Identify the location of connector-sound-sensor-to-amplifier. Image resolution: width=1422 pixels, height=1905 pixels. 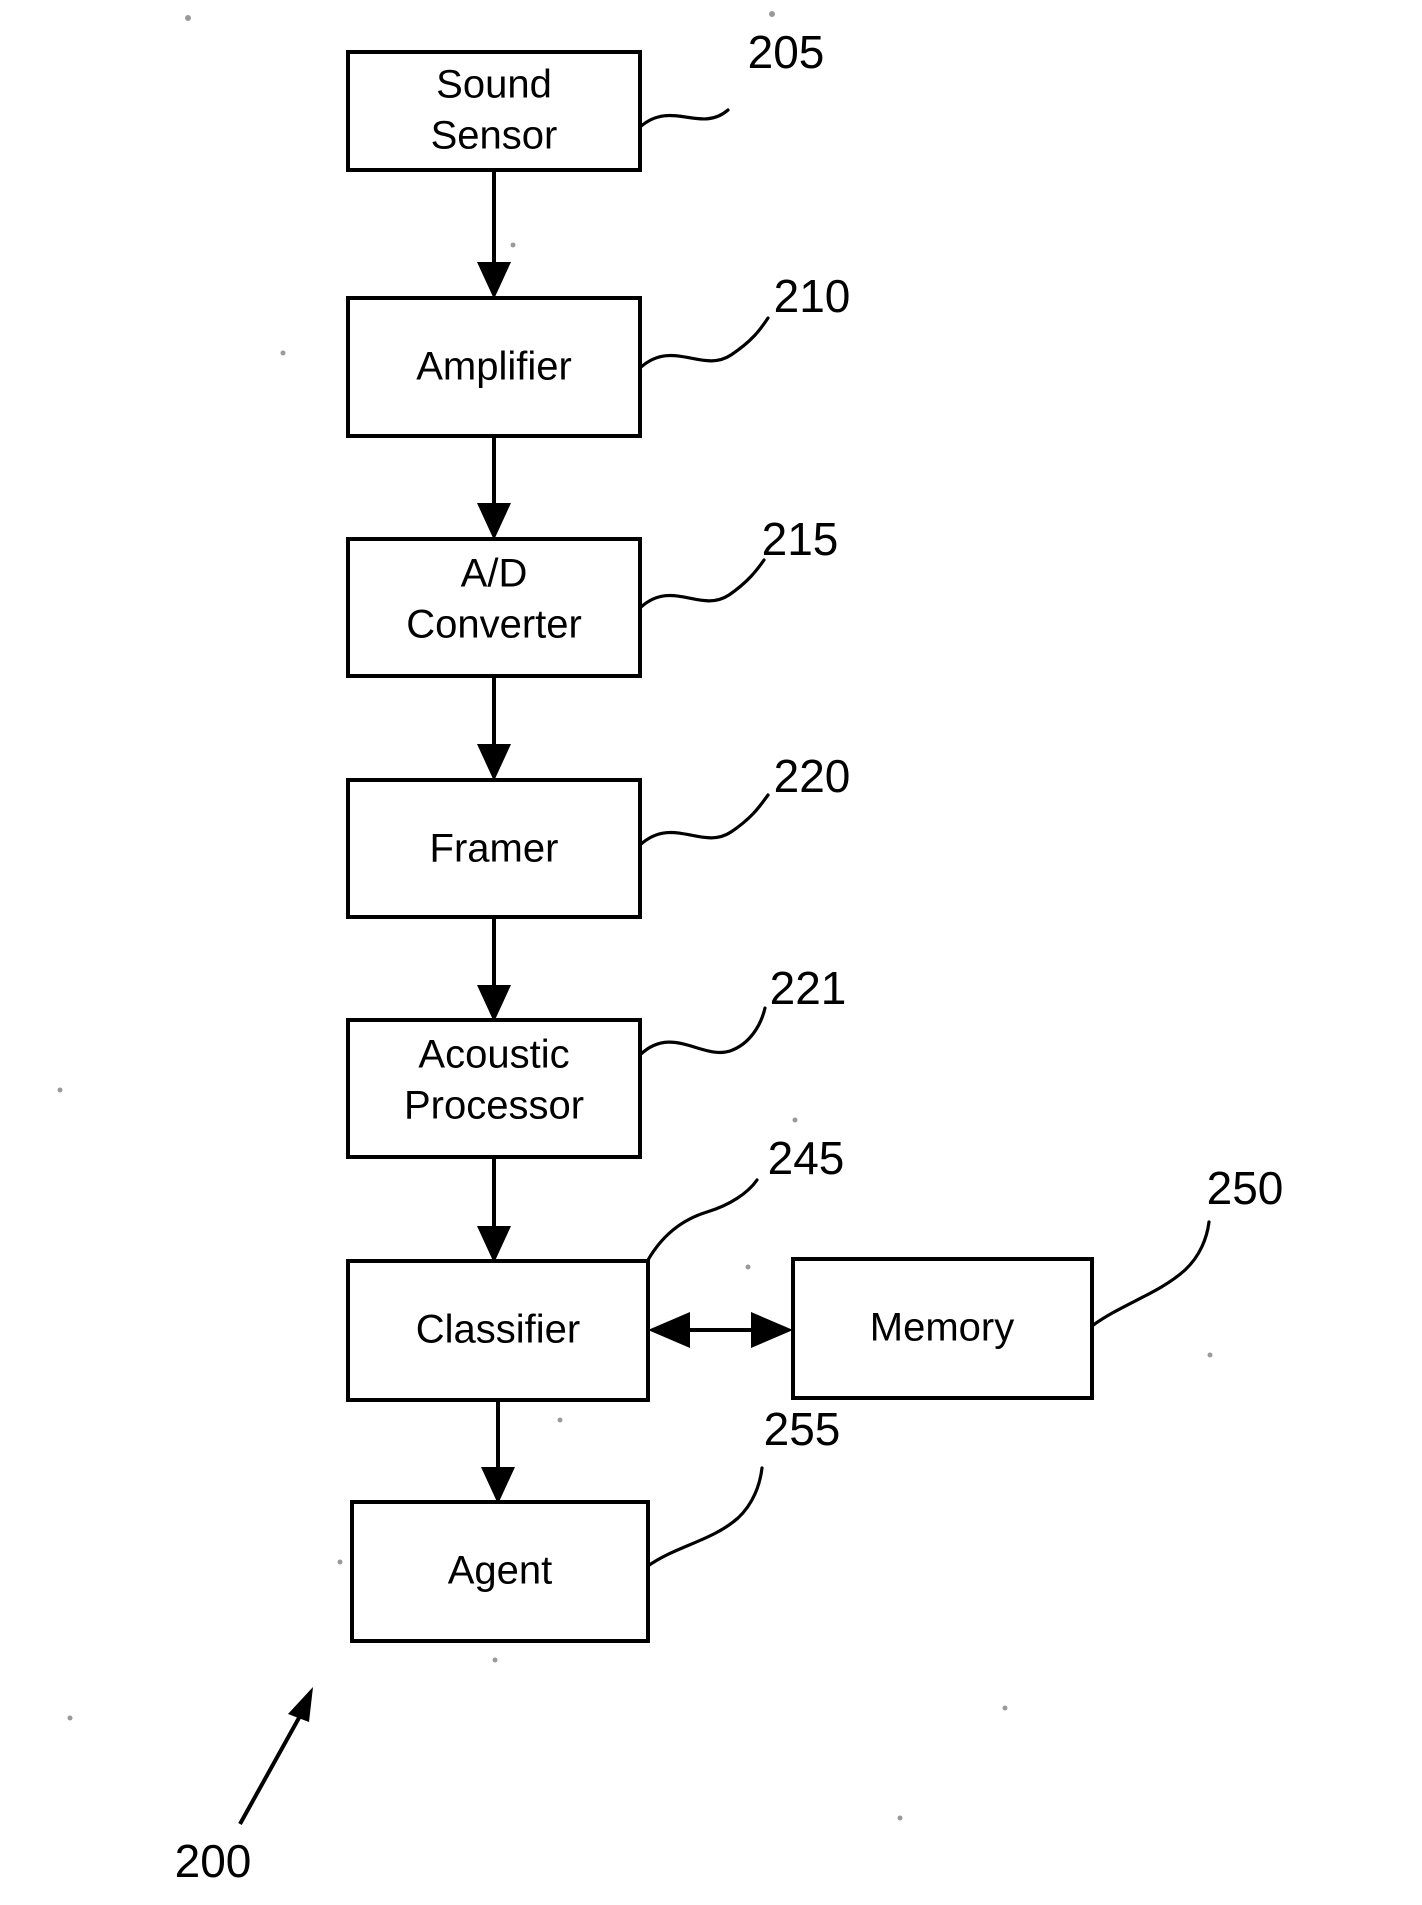
(494, 234).